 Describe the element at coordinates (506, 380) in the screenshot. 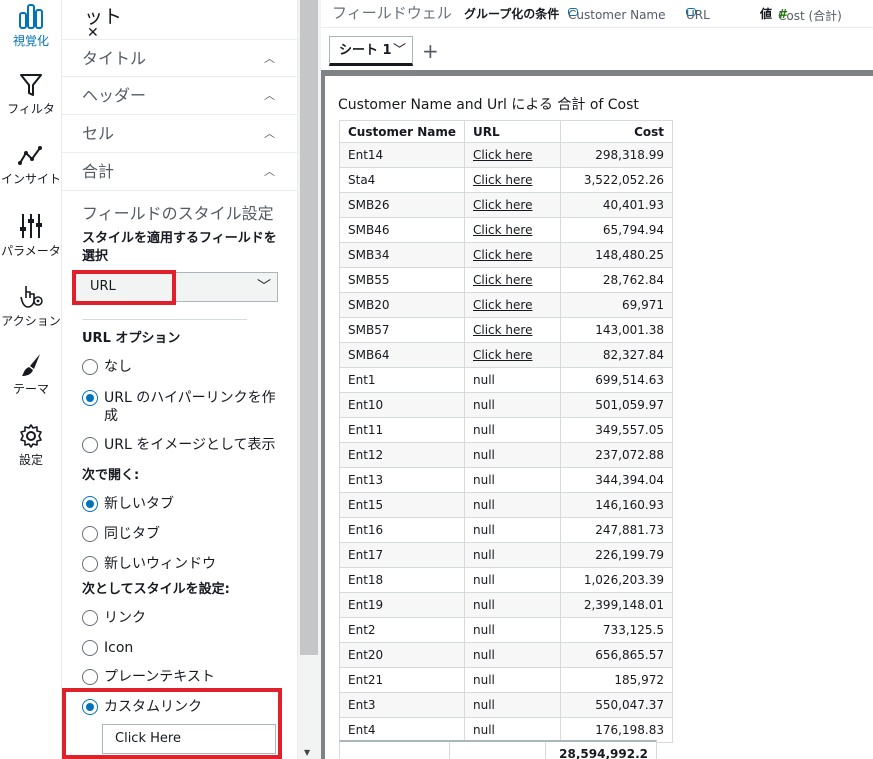

I see `table-row: Ent1 null 699,514.63` at that location.